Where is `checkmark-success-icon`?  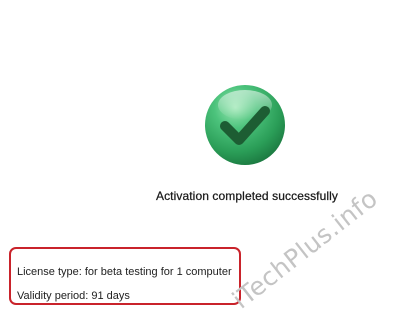
checkmark-success-icon is located at coordinates (245, 125).